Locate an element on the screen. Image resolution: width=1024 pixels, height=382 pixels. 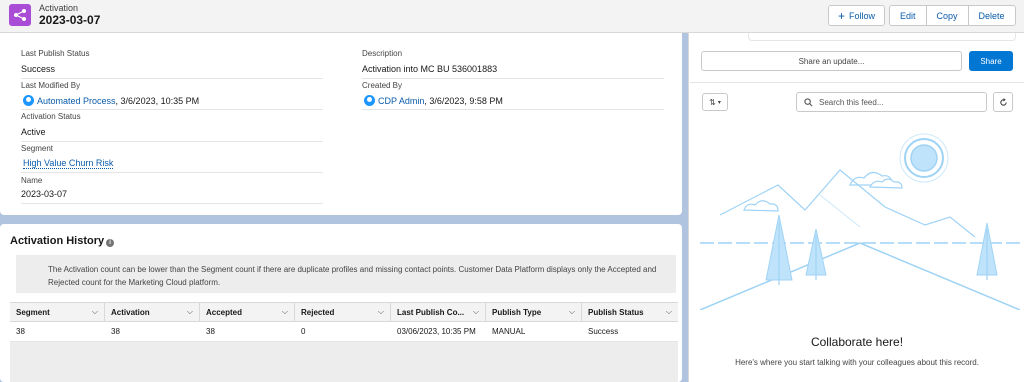
cell-publish-status: Success is located at coordinates (603, 331).